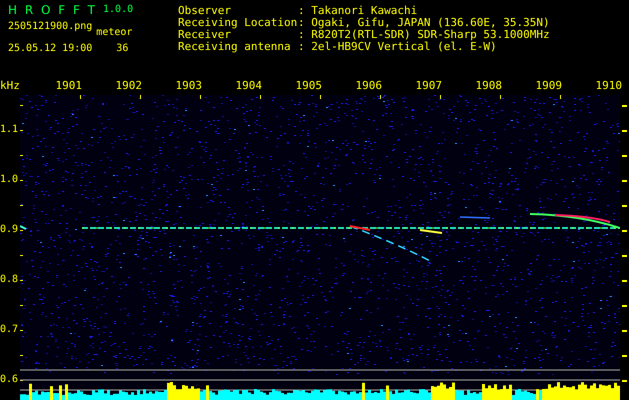 Image resolution: width=629 pixels, height=400 pixels. Describe the element at coordinates (204, 35) in the screenshot. I see `info-label: Receiver` at that location.